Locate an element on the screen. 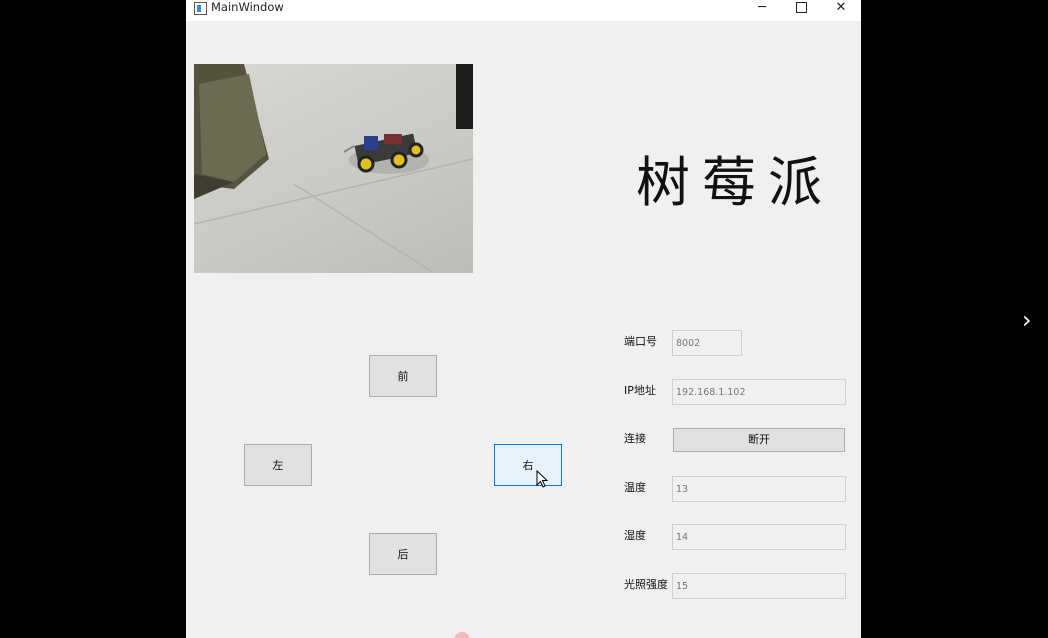 The image size is (1048, 638). connect-label: 连接 is located at coordinates (635, 438).